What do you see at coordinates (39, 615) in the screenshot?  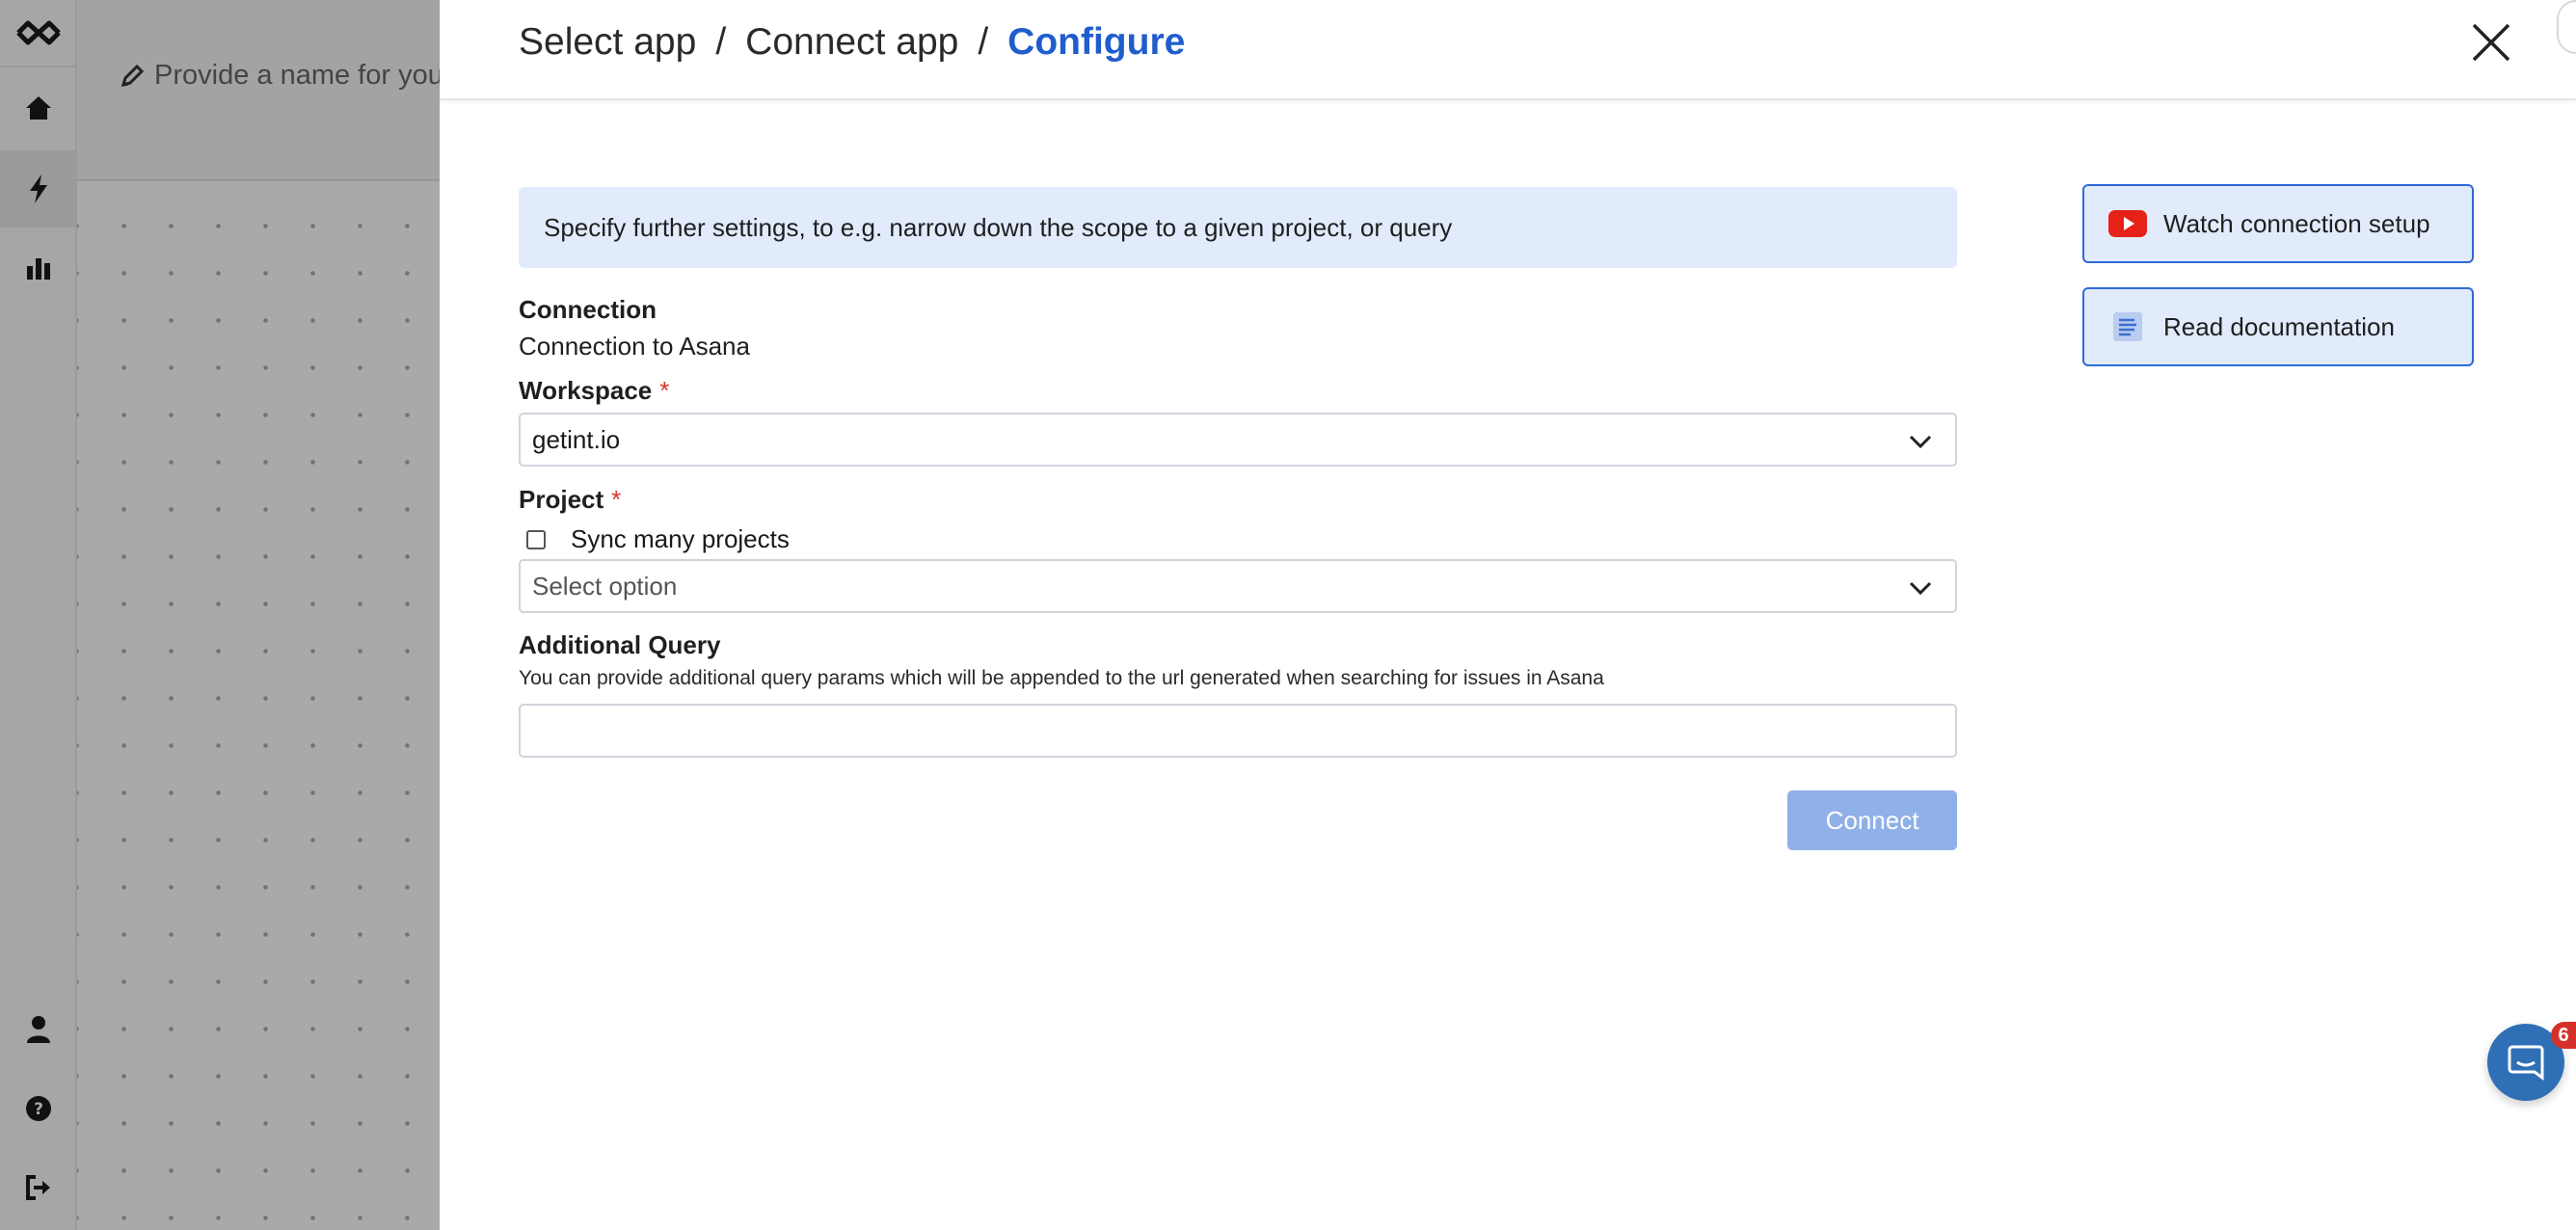 I see `left-nav-rail: ?` at bounding box center [39, 615].